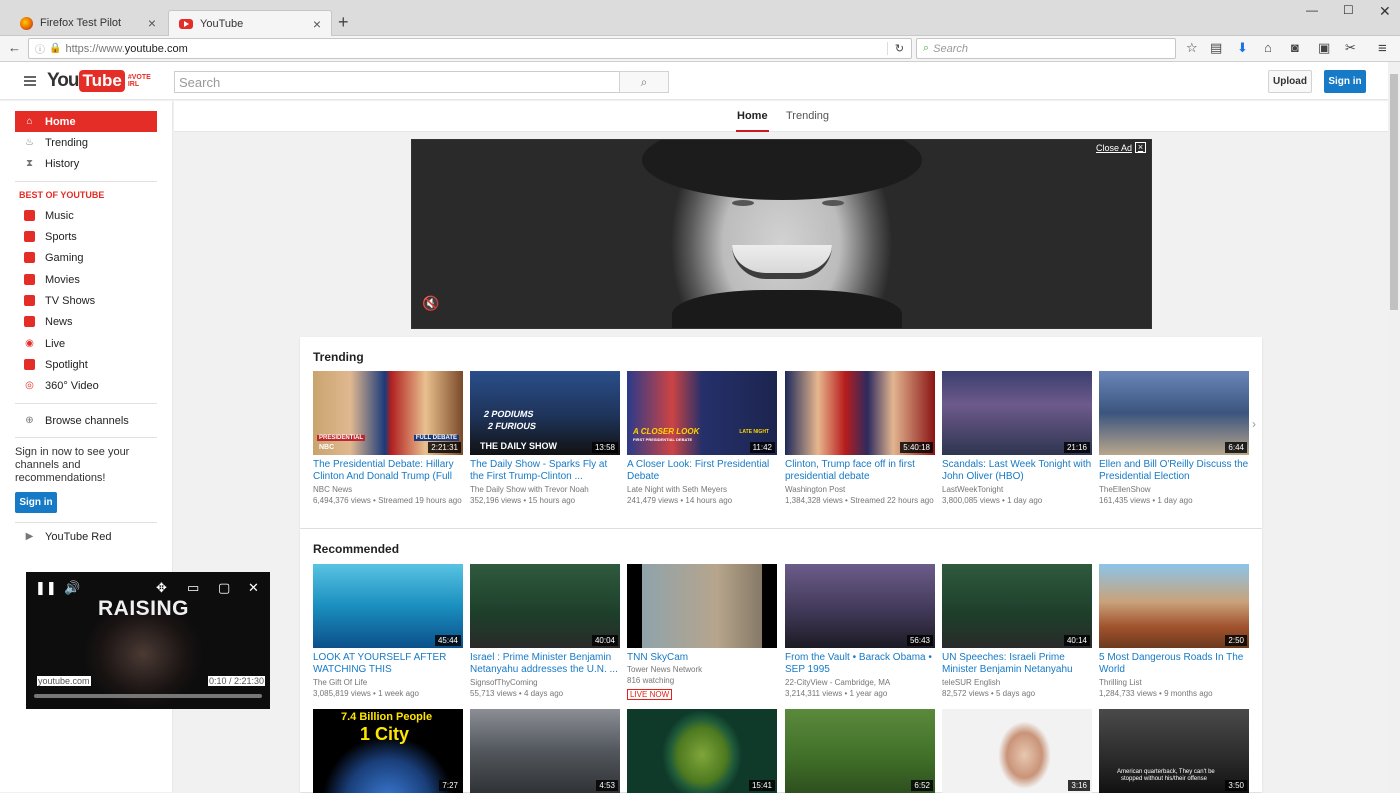 The image size is (1400, 793). Describe the element at coordinates (1254, 424) in the screenshot. I see `chevron-right-icon: ›` at that location.